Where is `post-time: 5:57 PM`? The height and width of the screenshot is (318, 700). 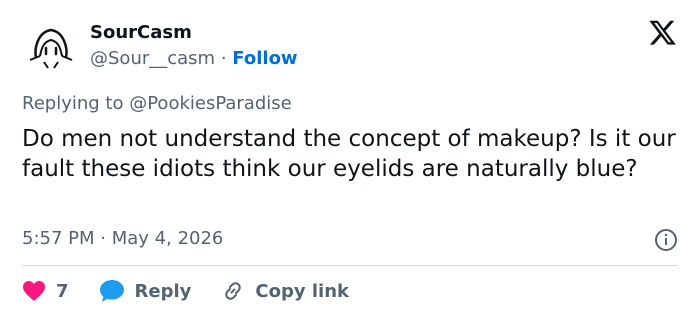
post-time: 5:57 PM is located at coordinates (58, 238).